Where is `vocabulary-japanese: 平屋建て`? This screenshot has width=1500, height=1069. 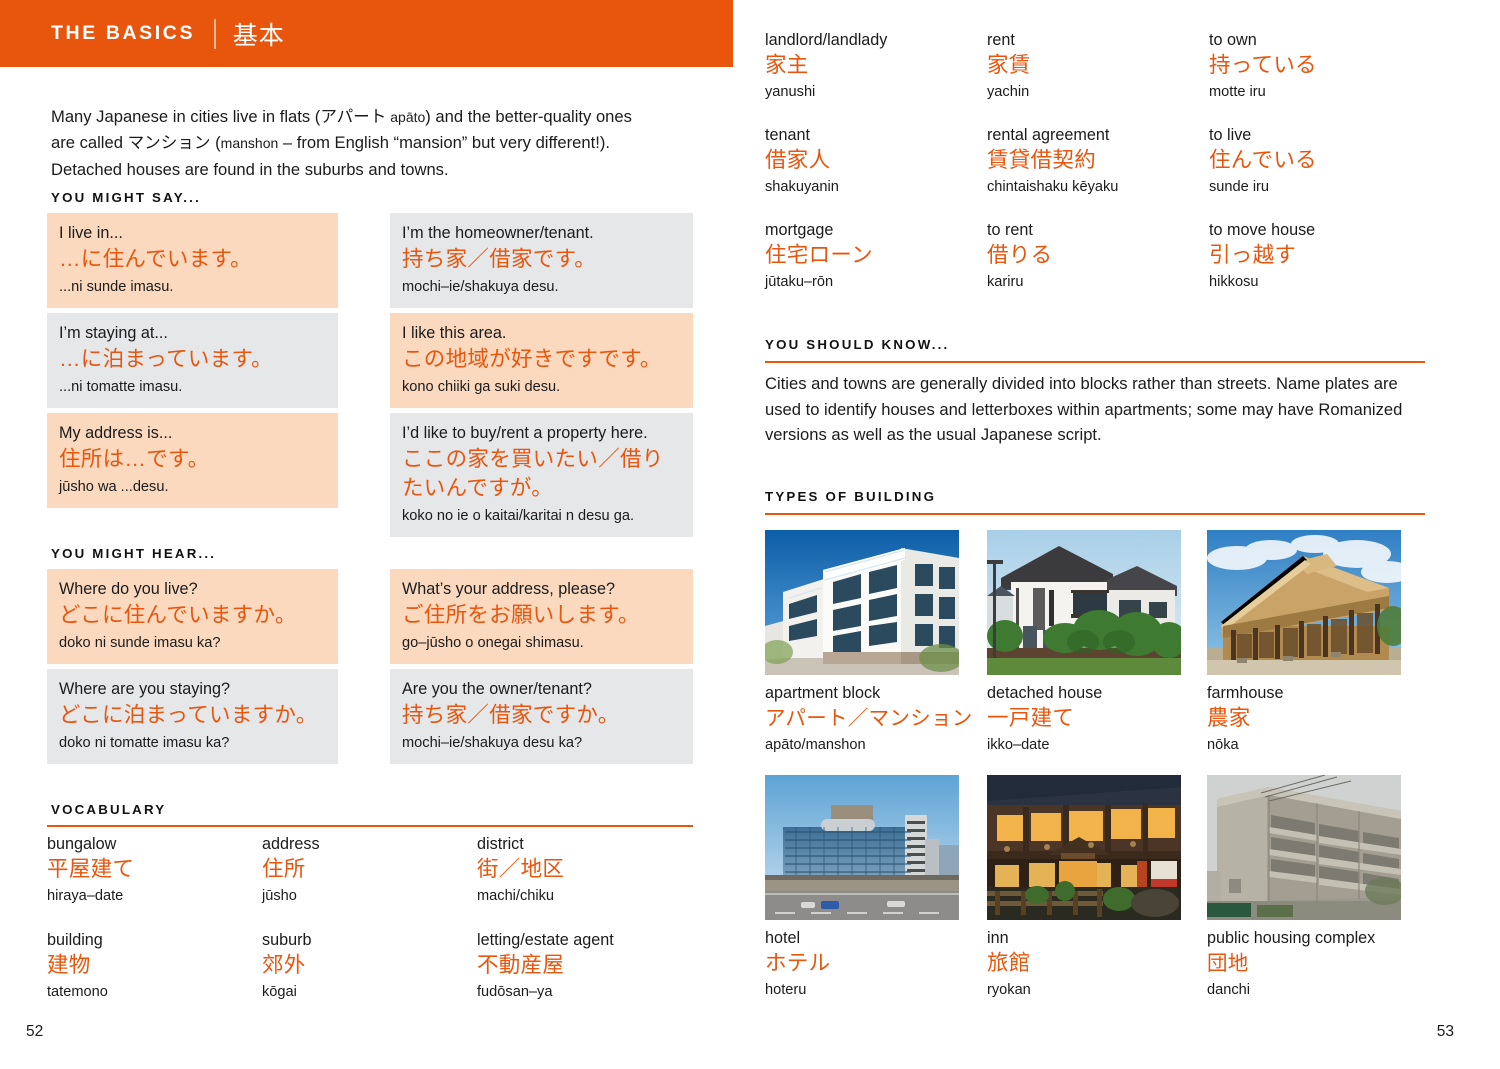
vocabulary-japanese: 平屋建て is located at coordinates (91, 869).